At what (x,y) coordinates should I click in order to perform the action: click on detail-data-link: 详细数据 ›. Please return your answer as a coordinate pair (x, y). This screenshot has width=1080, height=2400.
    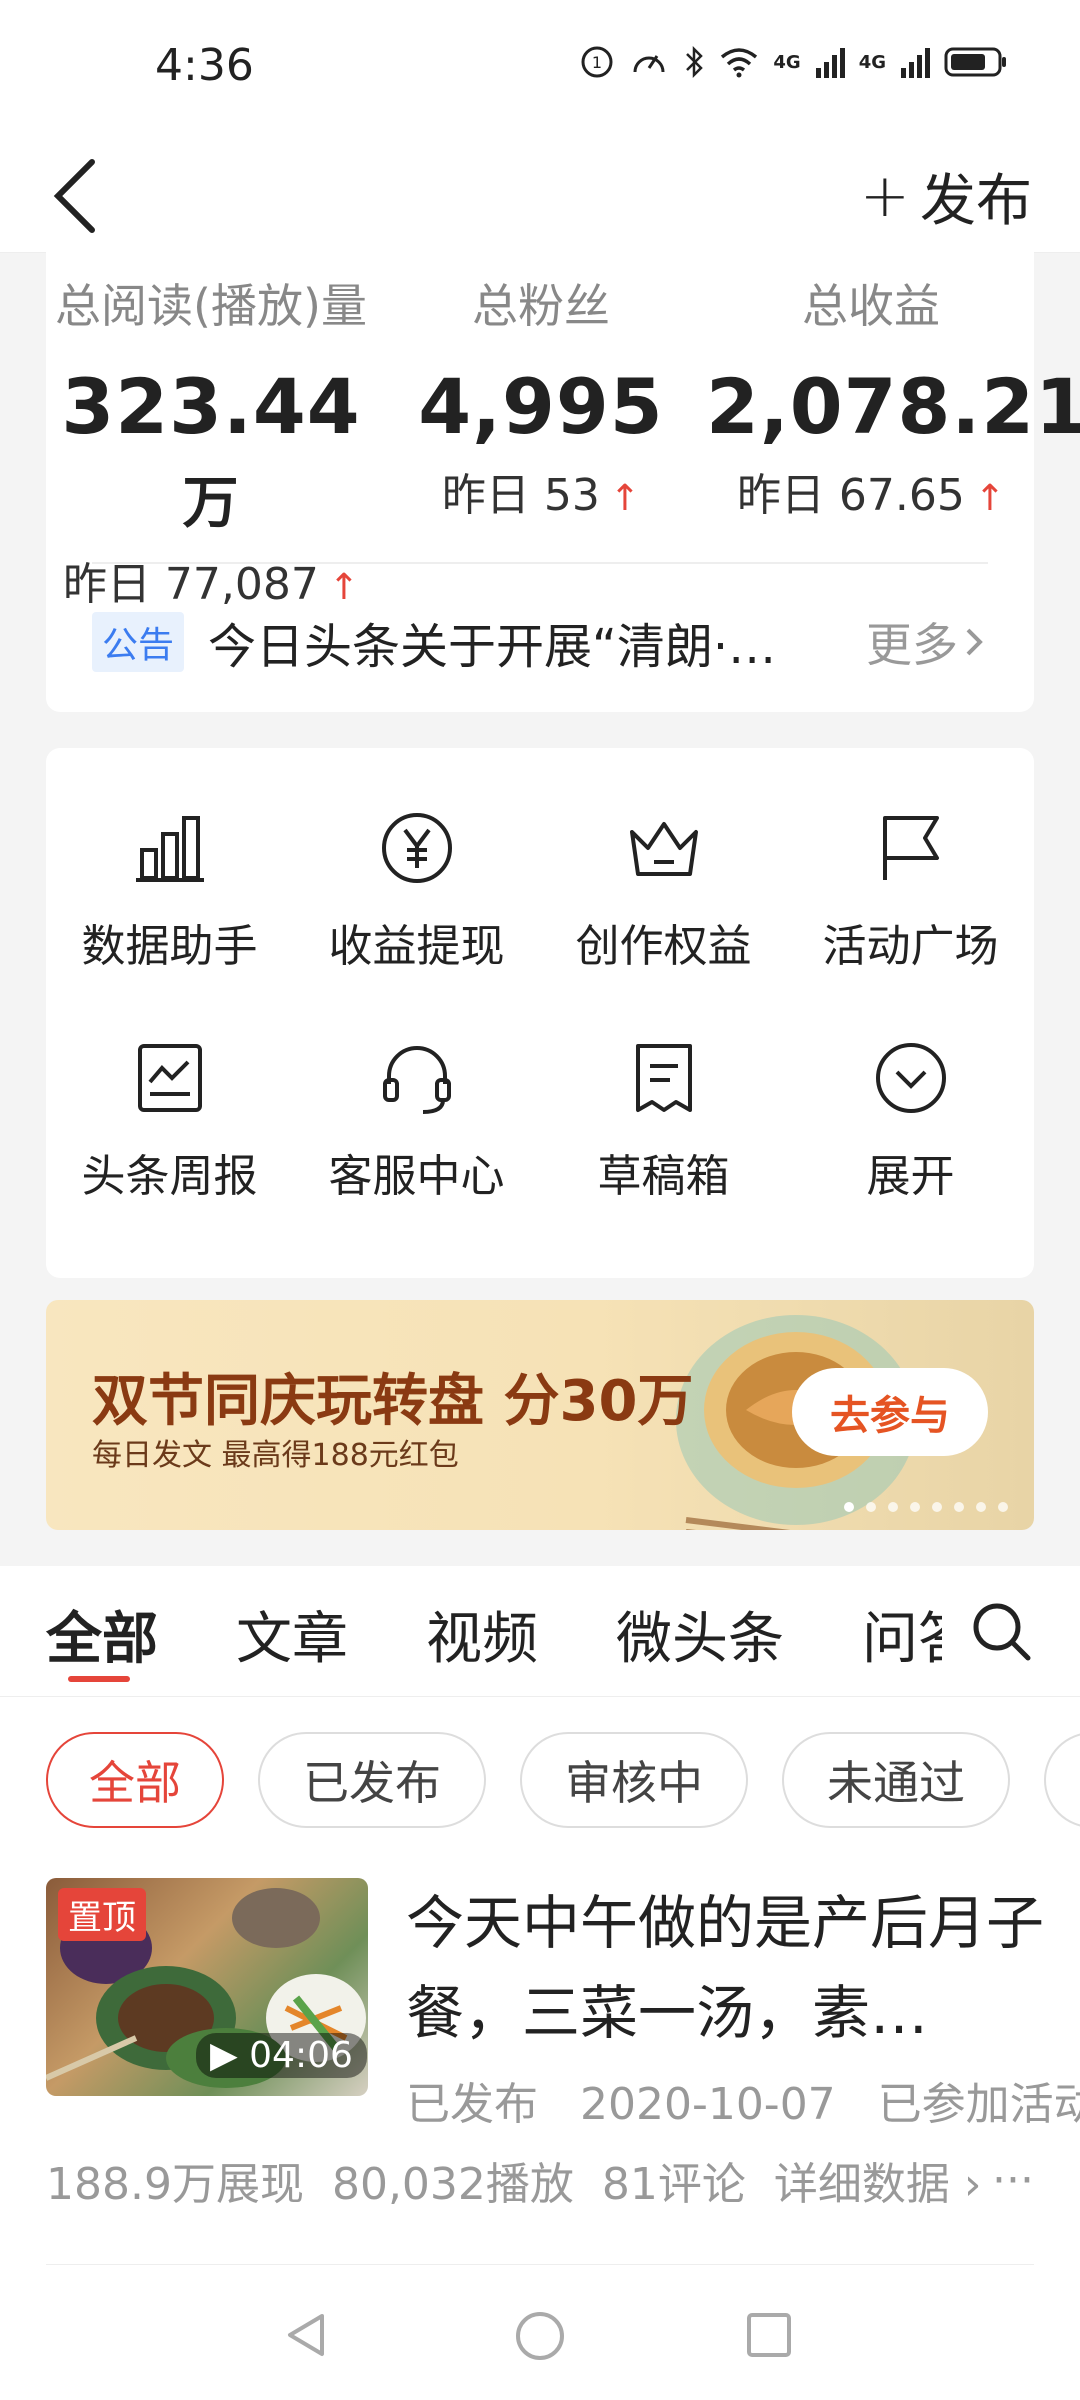
    Looking at the image, I should click on (878, 2180).